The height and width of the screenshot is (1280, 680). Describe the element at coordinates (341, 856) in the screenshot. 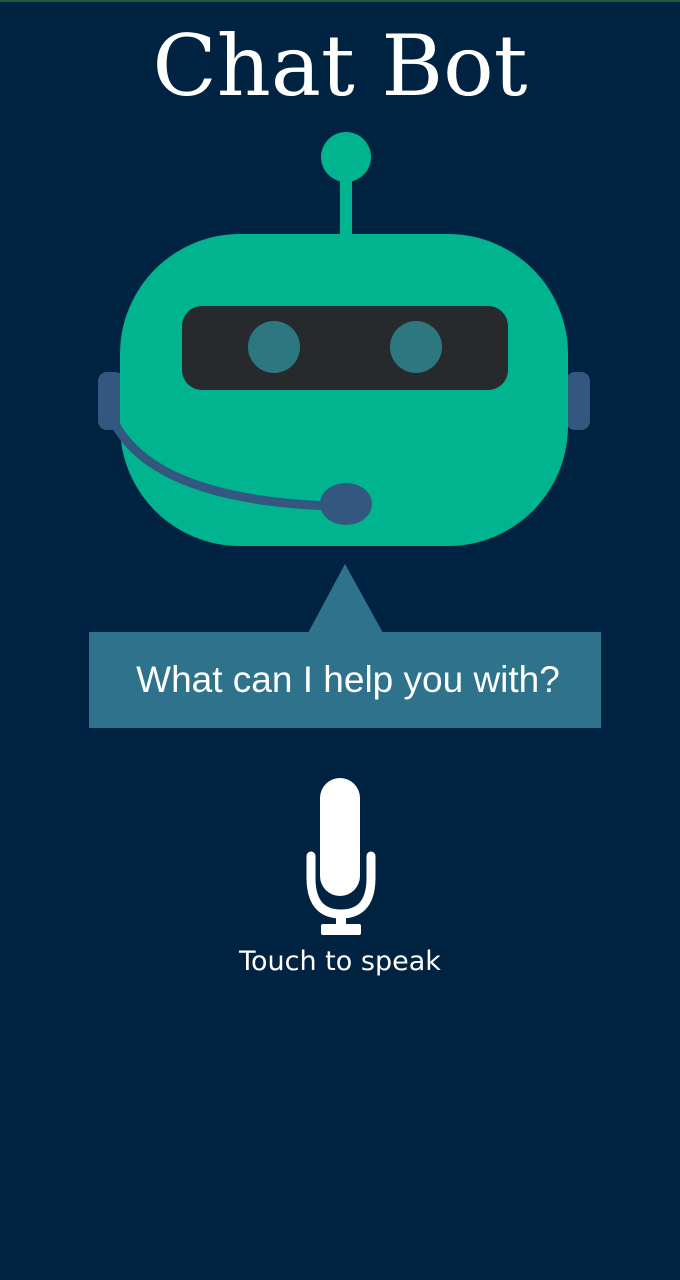

I see `microphone-icon` at that location.